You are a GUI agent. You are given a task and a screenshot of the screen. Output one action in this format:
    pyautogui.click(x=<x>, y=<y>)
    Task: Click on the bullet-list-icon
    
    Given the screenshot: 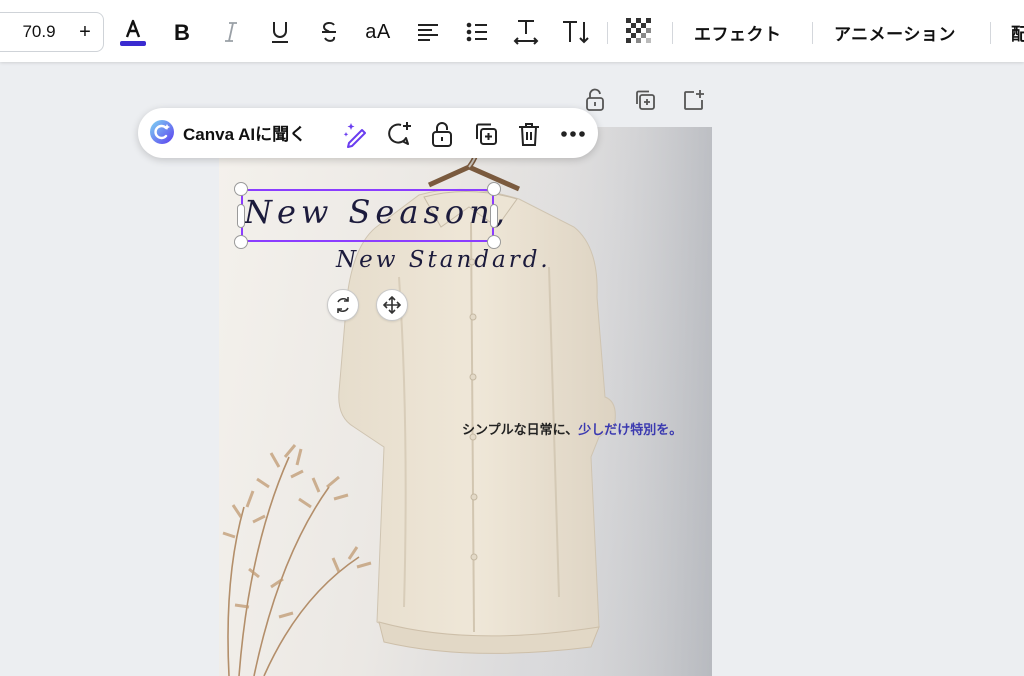 What is the action you would take?
    pyautogui.click(x=476, y=32)
    